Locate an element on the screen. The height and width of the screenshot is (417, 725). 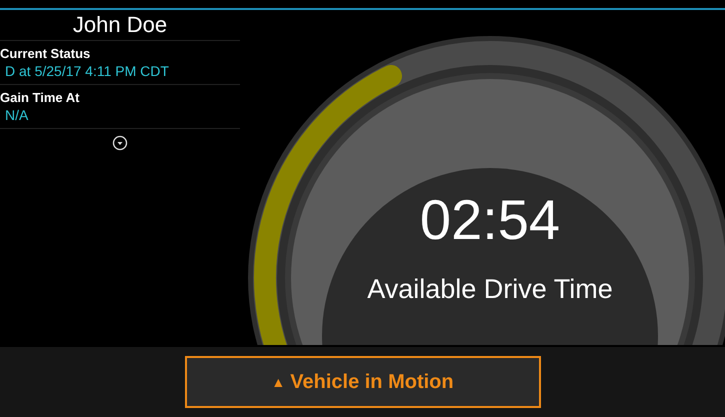
field-label: Current Status is located at coordinates (46, 53).